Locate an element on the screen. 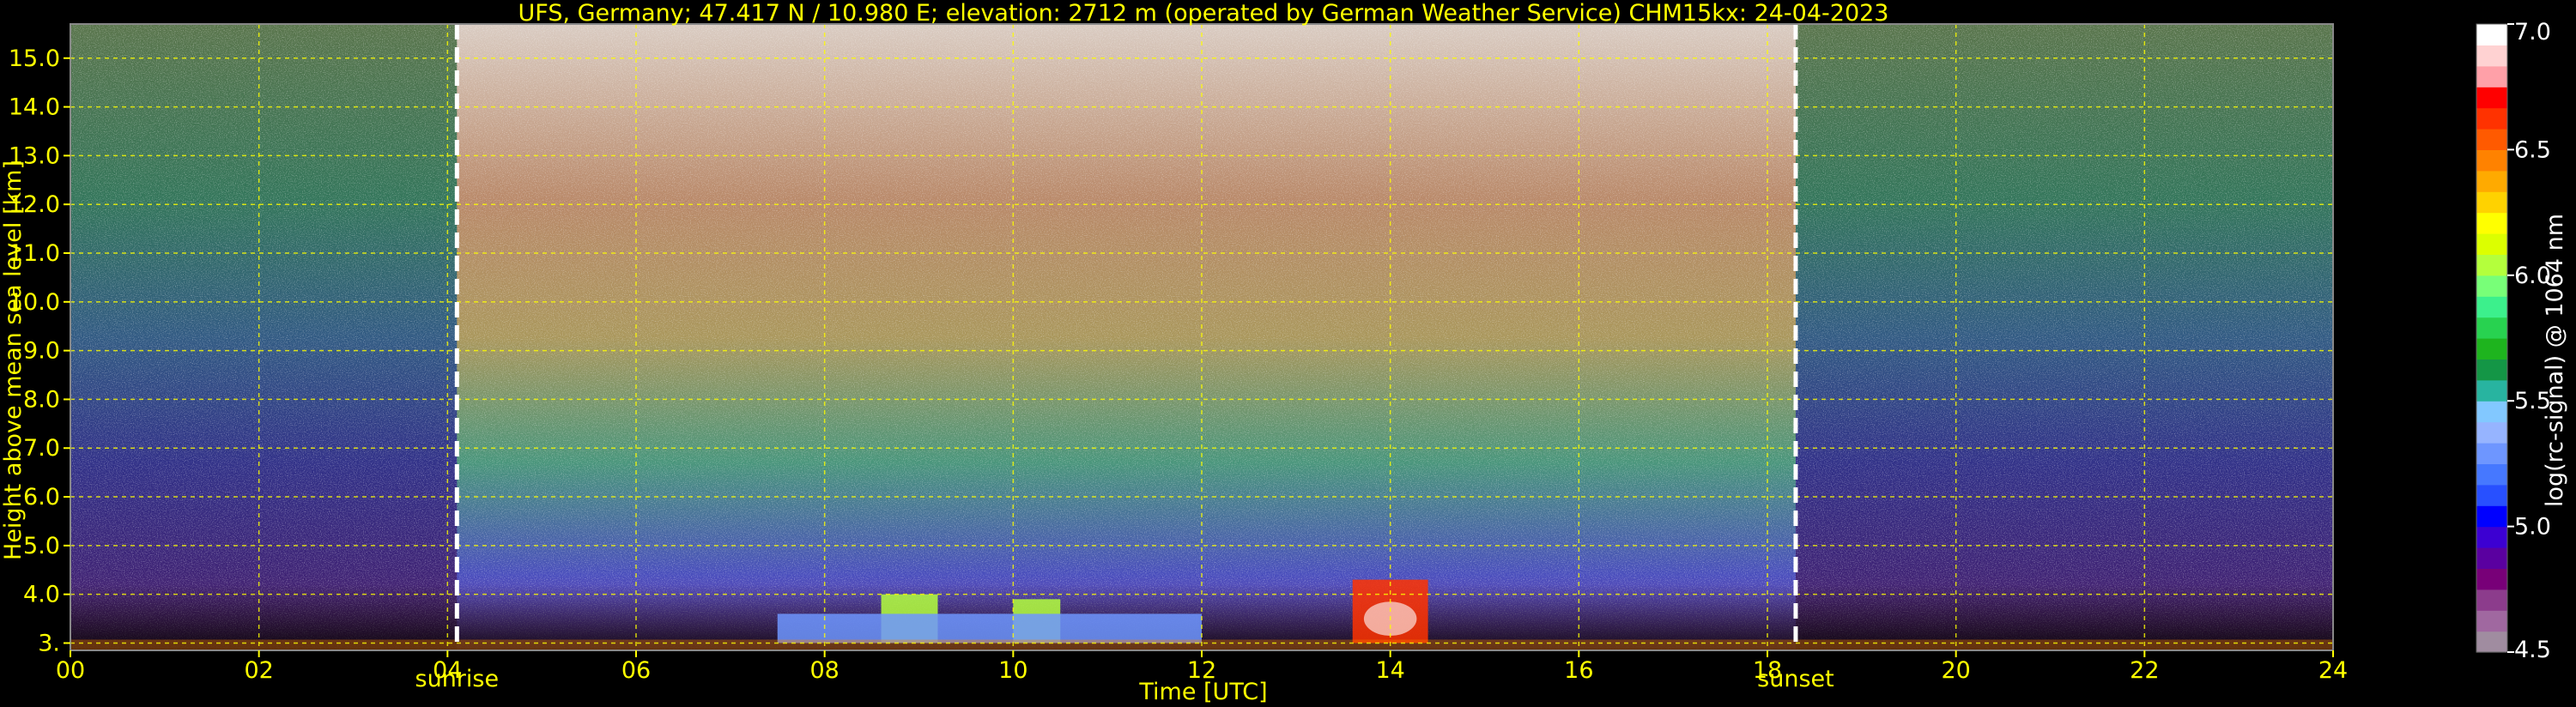 The width and height of the screenshot is (2576, 707). colorbar-tick-label-1: 5.0 is located at coordinates (2532, 528).